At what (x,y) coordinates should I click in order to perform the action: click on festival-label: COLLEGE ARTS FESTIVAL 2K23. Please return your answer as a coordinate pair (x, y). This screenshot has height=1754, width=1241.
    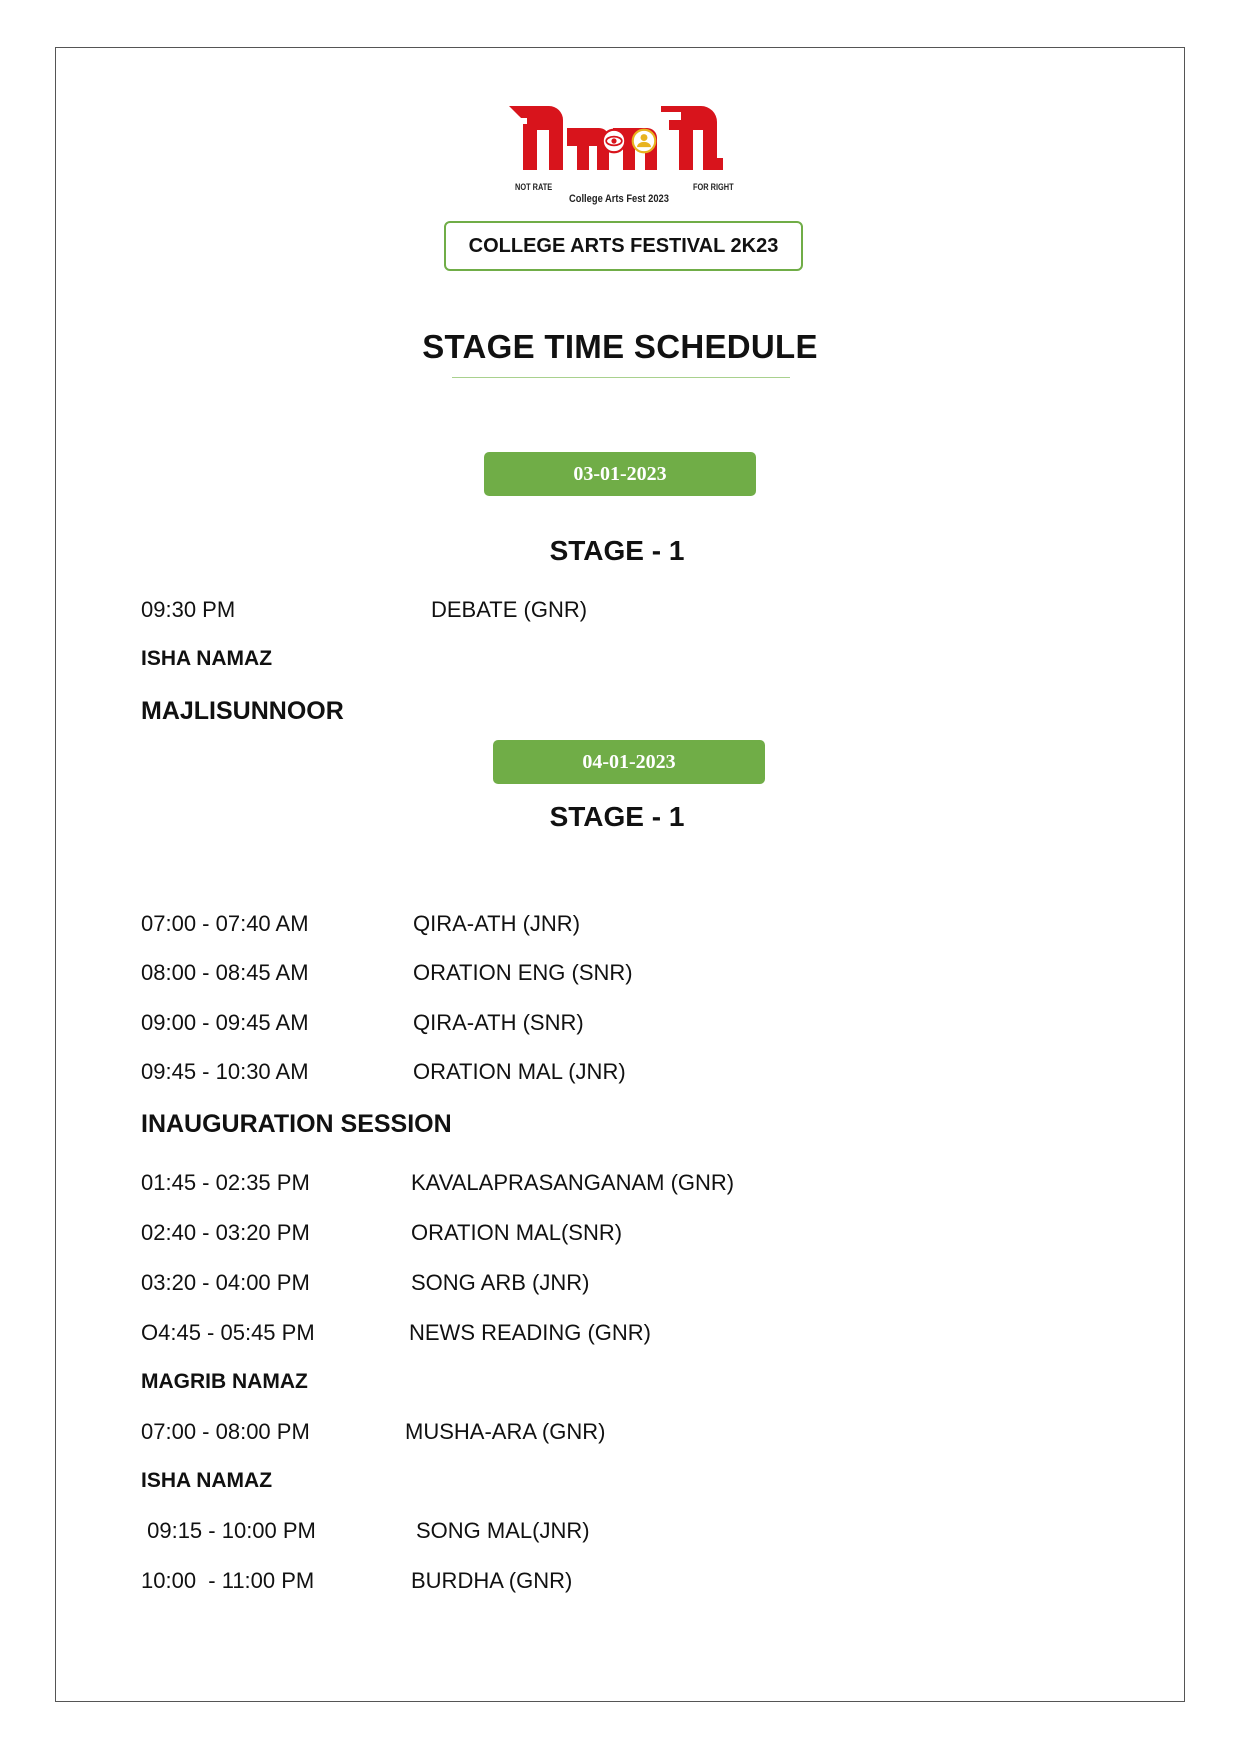
    Looking at the image, I should click on (623, 245).